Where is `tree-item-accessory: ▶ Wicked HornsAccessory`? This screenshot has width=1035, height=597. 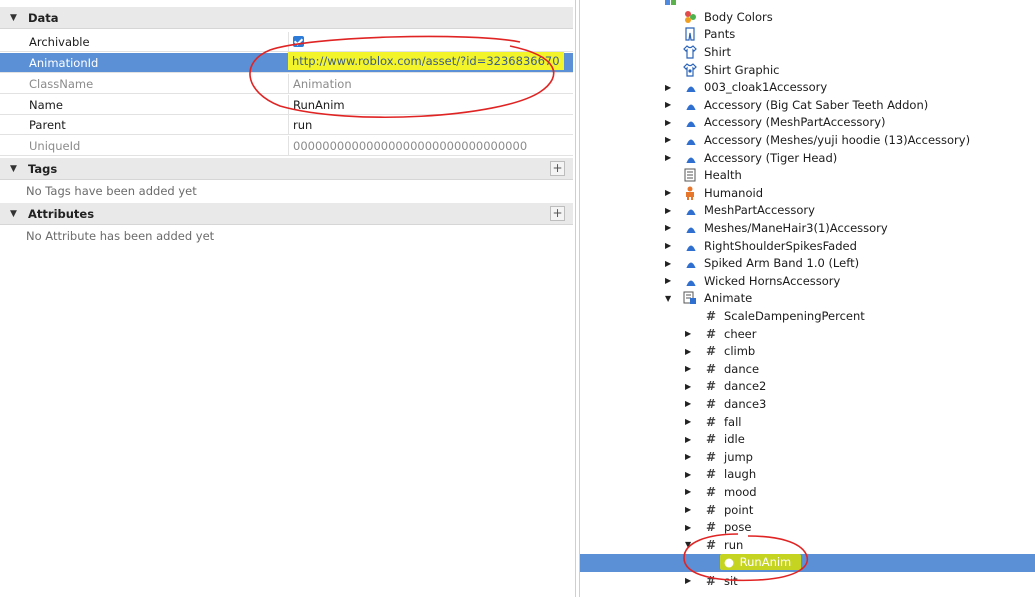
tree-item-accessory: ▶ Wicked HornsAccessory is located at coordinates (807, 281).